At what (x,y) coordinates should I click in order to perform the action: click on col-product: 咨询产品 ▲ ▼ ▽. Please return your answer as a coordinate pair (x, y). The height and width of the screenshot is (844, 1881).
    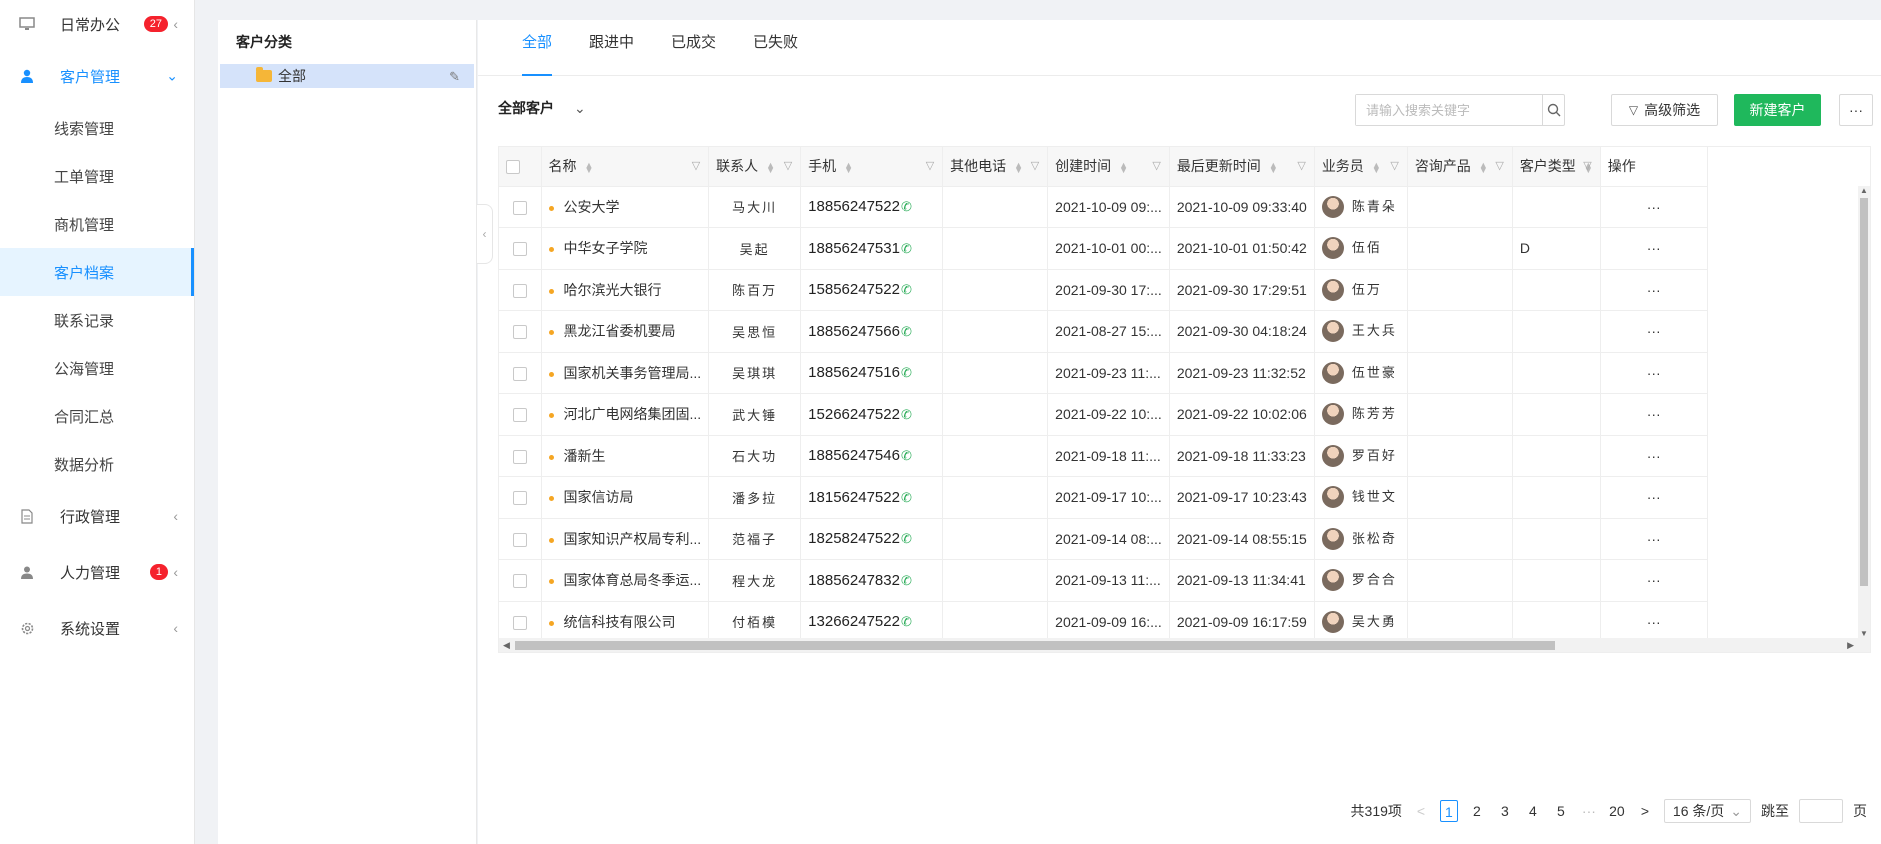
    Looking at the image, I should click on (1460, 167).